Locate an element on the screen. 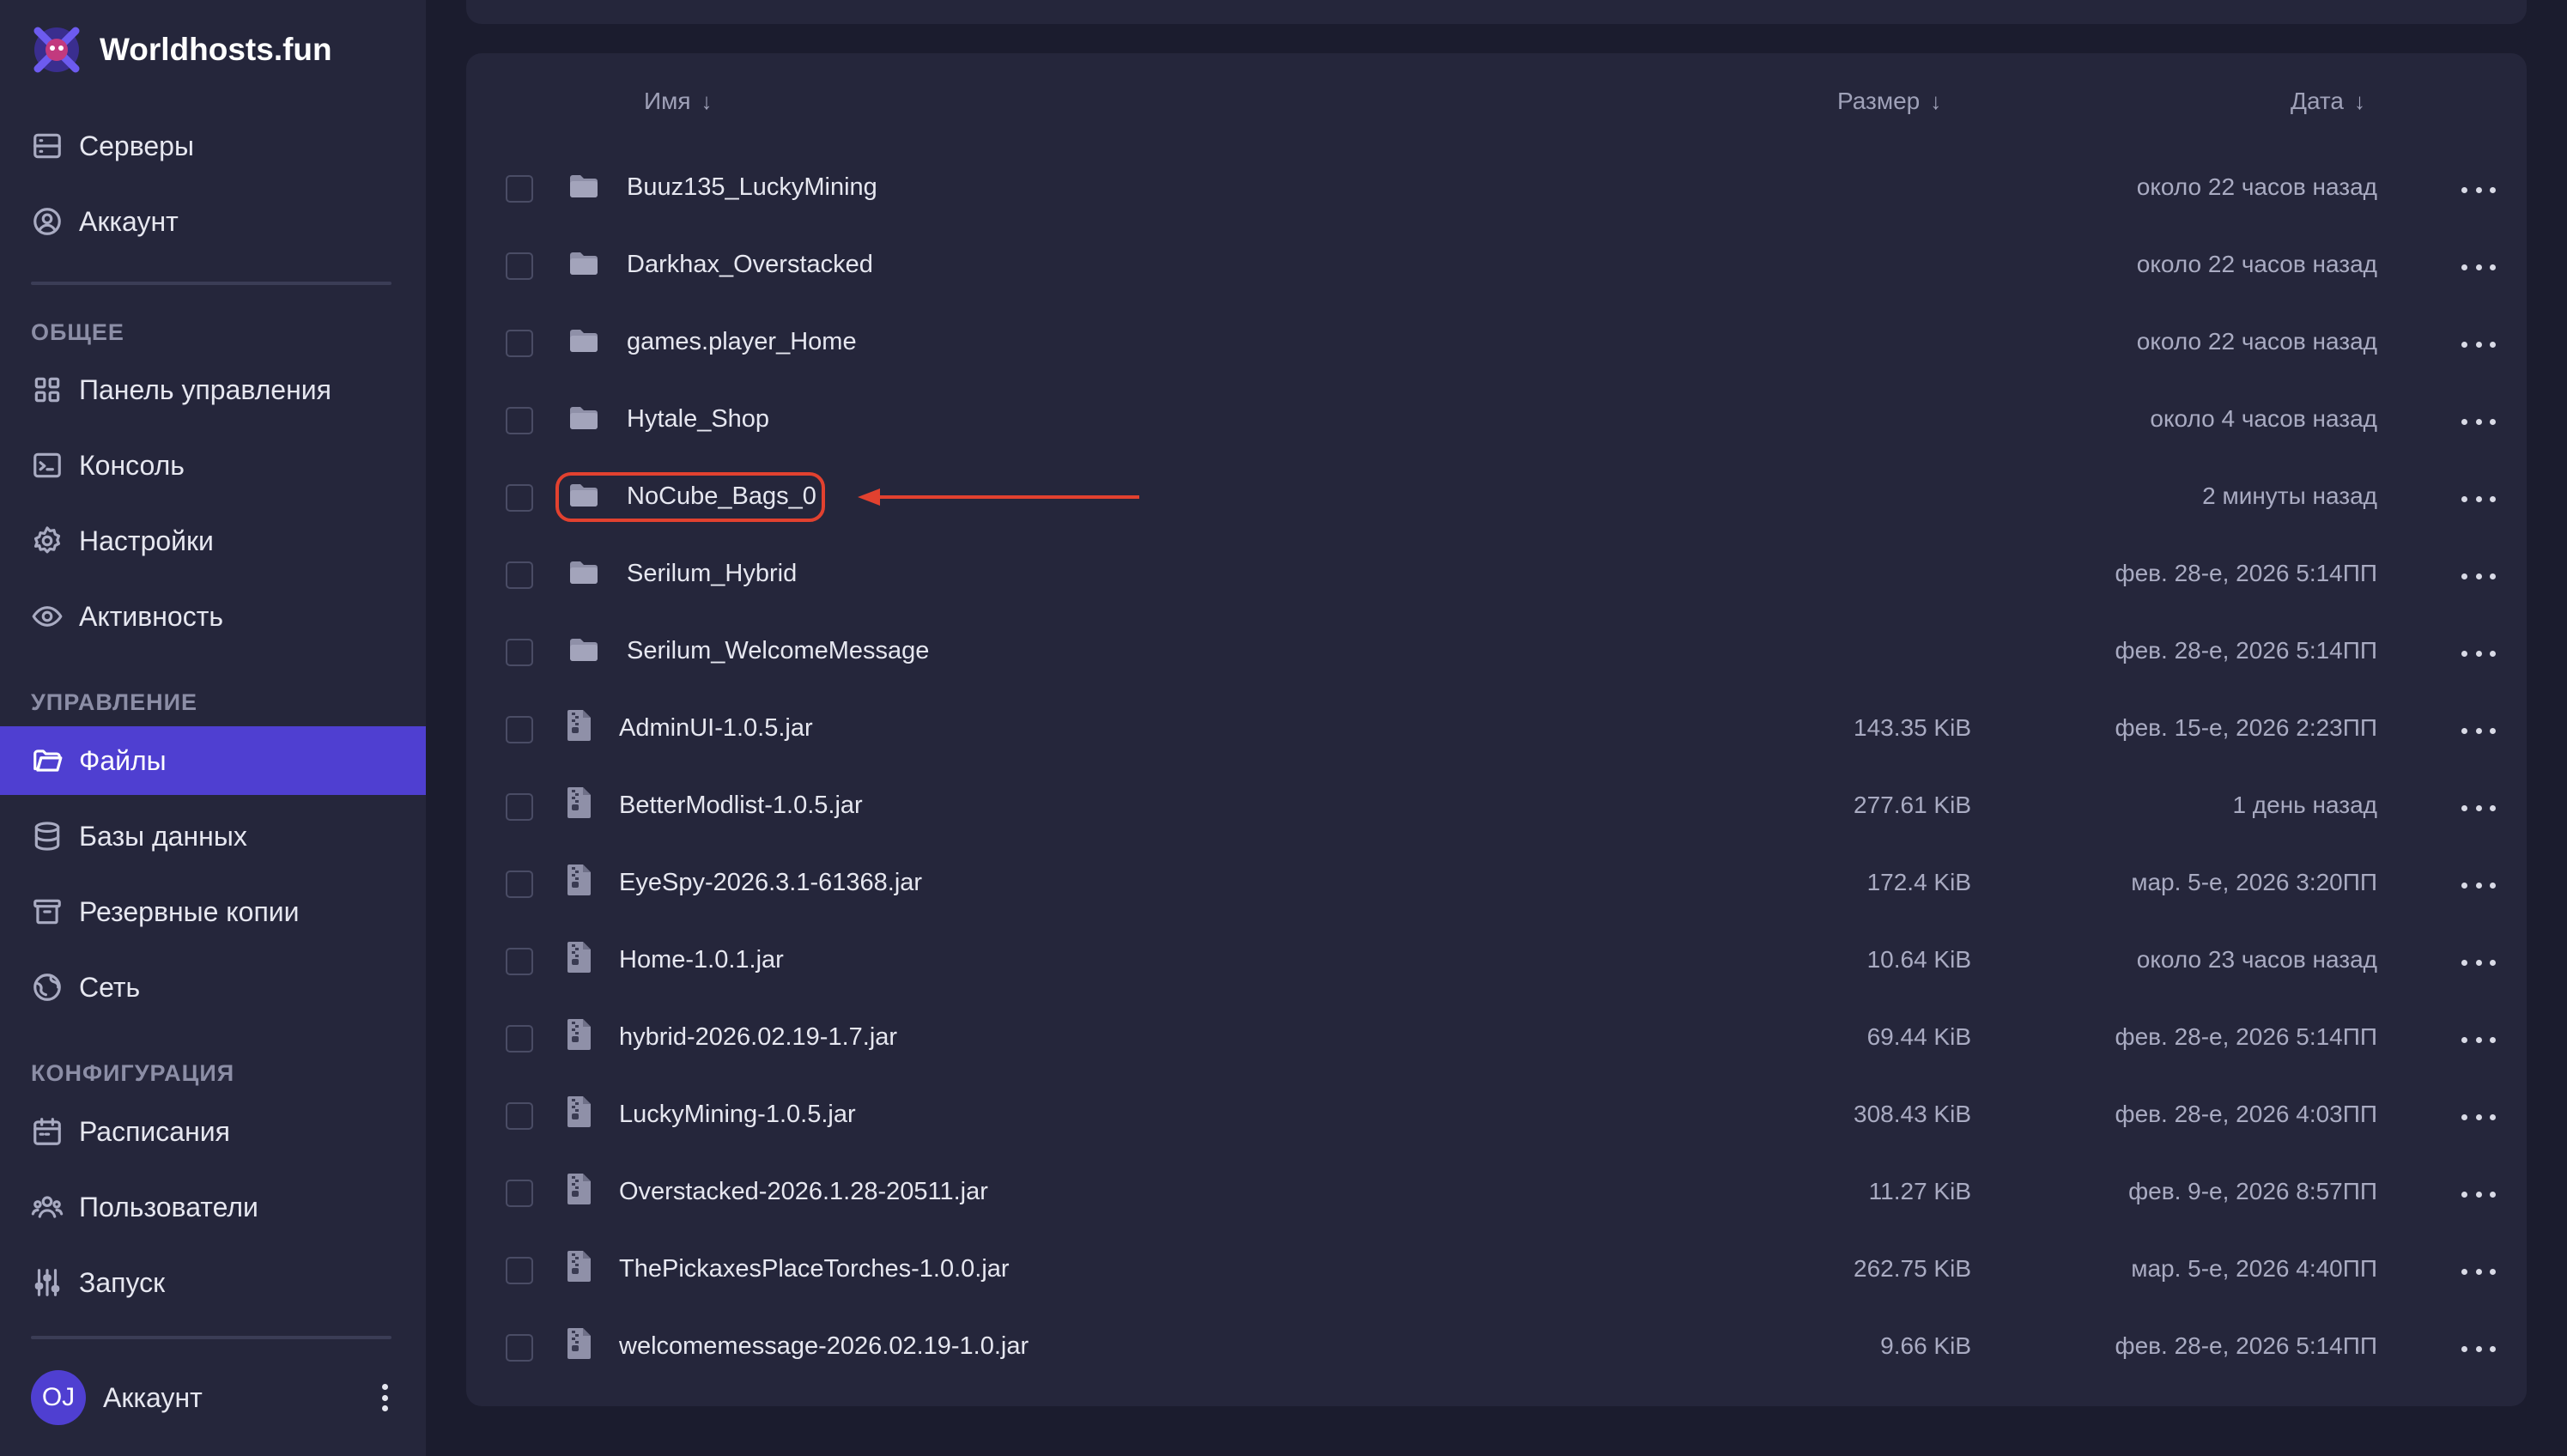 This screenshot has height=1456, width=2567. user-circle-icon is located at coordinates (48, 222).